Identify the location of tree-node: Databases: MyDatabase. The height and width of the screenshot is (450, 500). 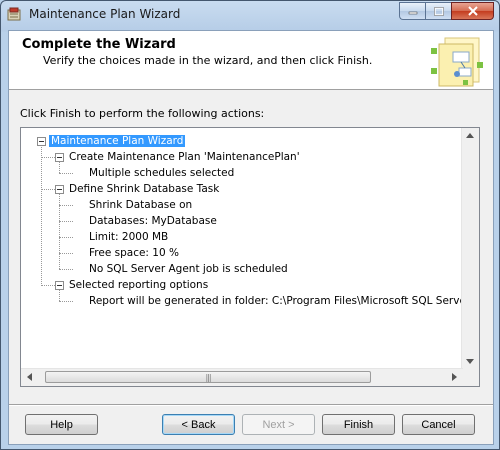
(153, 221).